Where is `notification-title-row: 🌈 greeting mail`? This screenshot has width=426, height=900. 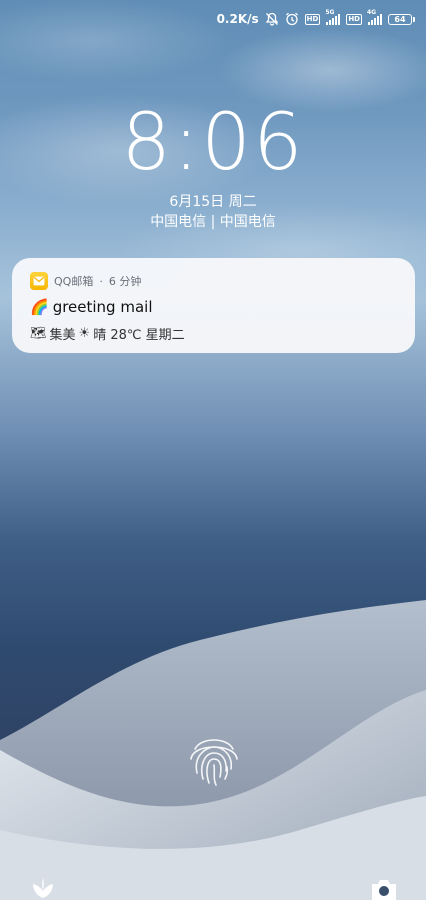
notification-title-row: 🌈 greeting mail is located at coordinates (213, 307).